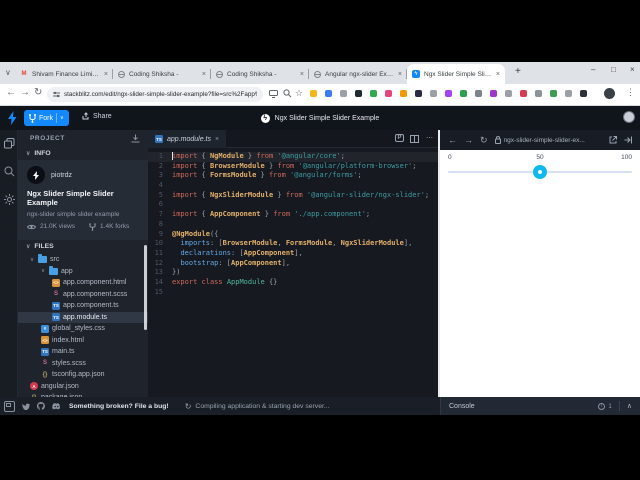  Describe the element at coordinates (217, 139) in the screenshot. I see `editor-tab-close-icon: ×` at that location.